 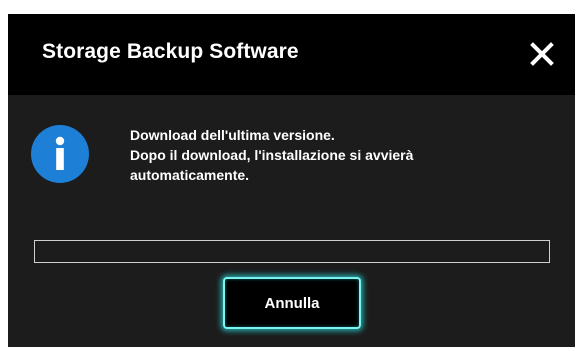 What do you see at coordinates (232, 135) in the screenshot?
I see `message-line-1: Download dell'ultima versione.` at bounding box center [232, 135].